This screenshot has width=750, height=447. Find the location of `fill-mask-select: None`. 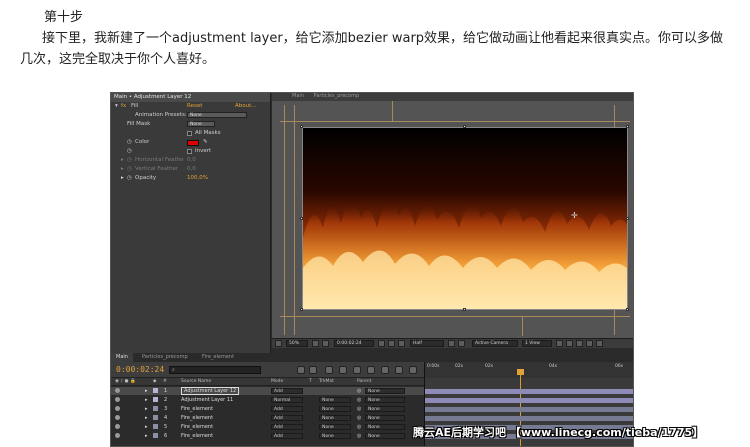

fill-mask-select: None is located at coordinates (201, 124).